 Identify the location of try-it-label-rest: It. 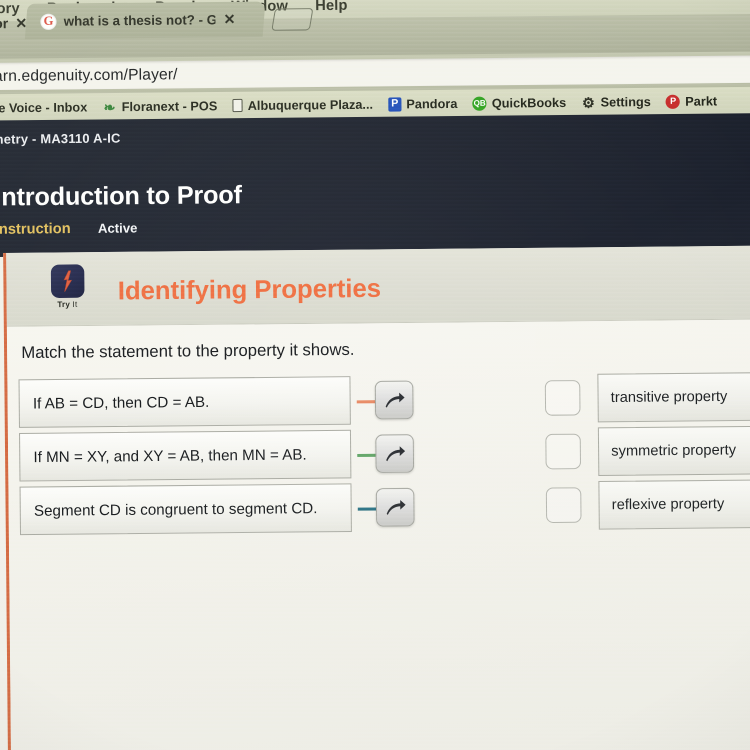
(74, 304).